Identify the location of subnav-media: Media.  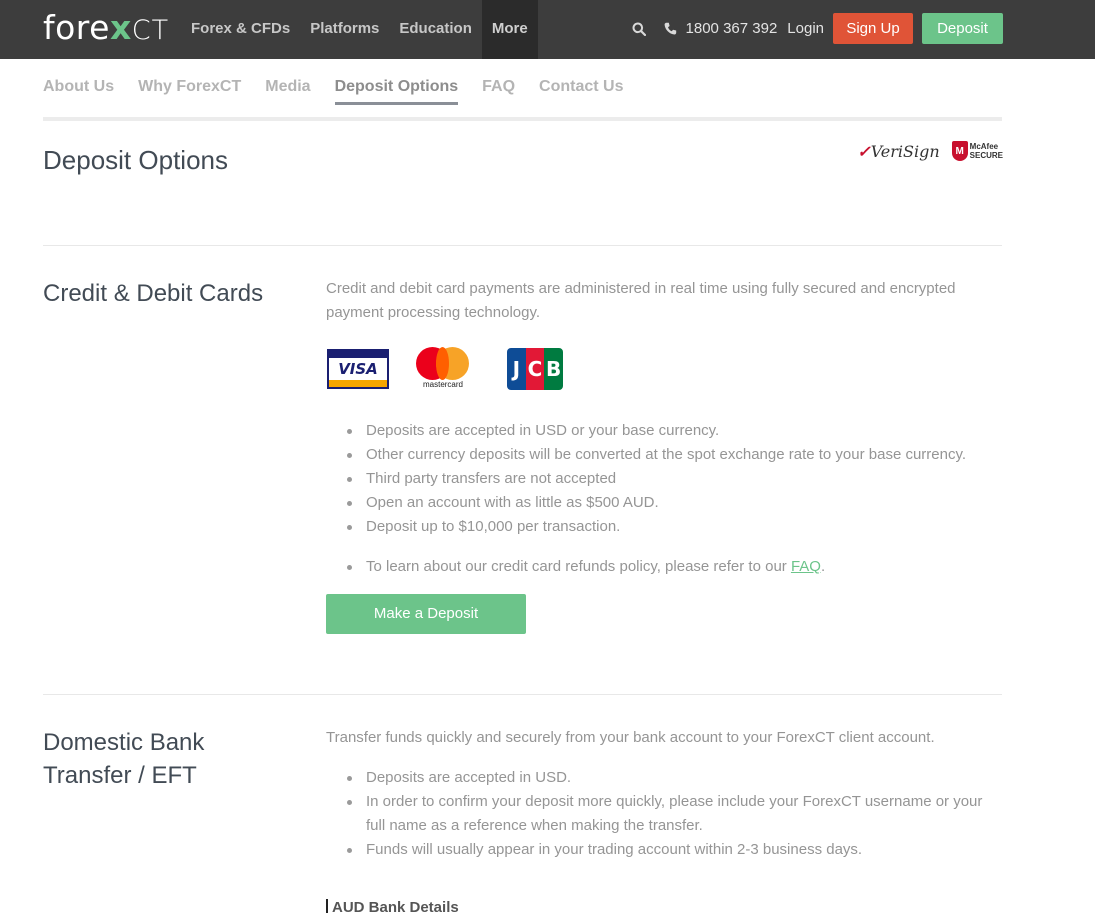
(287, 91).